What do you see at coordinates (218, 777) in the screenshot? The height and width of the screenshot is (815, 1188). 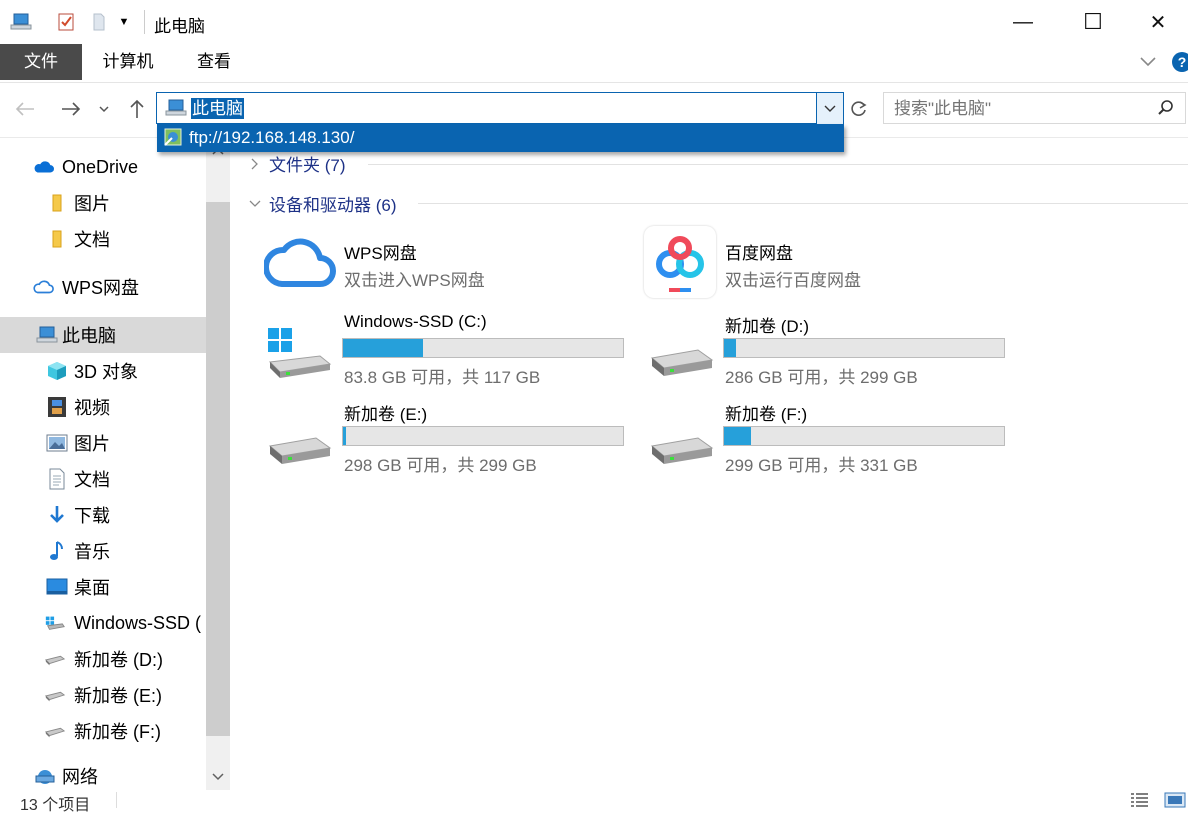 I see `scroll-down-button` at bounding box center [218, 777].